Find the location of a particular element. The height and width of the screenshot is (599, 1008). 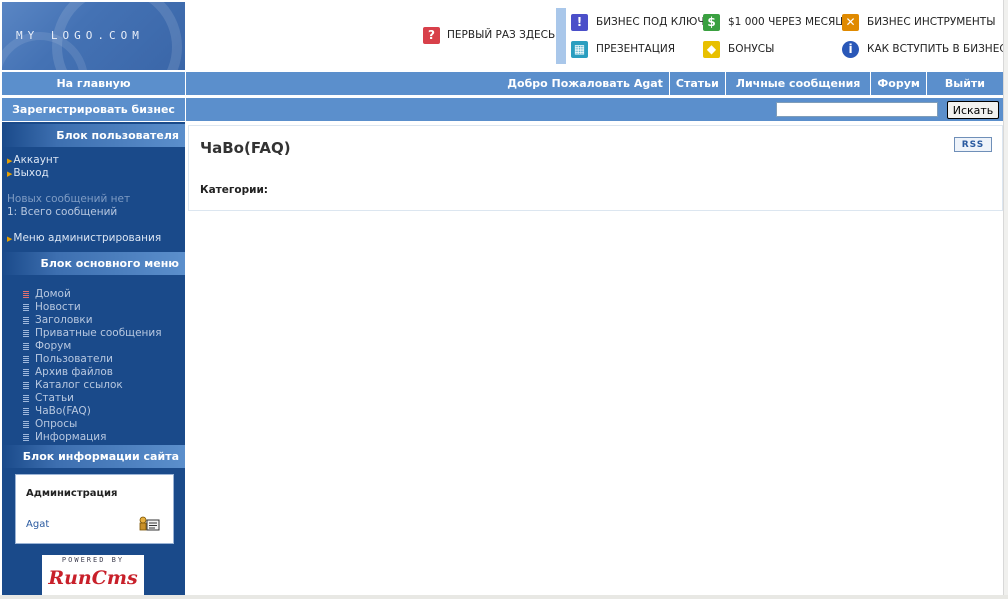

header-link-how-to-join: i КАК ВСТУПИТЬ В БИЗНЕС is located at coordinates (924, 49).